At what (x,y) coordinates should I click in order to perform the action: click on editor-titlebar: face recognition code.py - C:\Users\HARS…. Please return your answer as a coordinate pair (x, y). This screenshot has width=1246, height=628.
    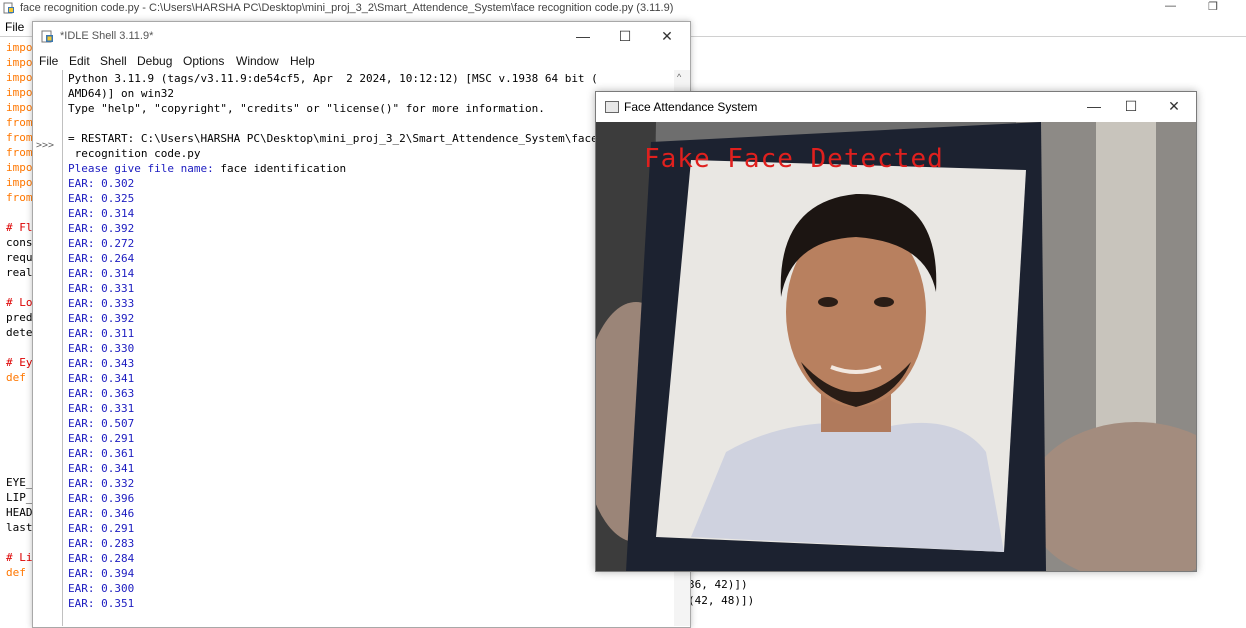
    Looking at the image, I should click on (623, 8).